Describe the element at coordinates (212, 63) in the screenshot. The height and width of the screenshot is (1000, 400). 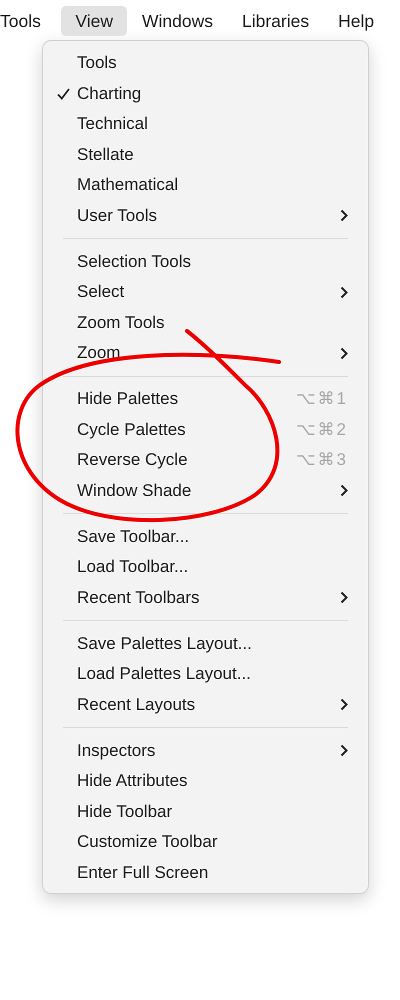
I see `menu-item: Tools` at that location.